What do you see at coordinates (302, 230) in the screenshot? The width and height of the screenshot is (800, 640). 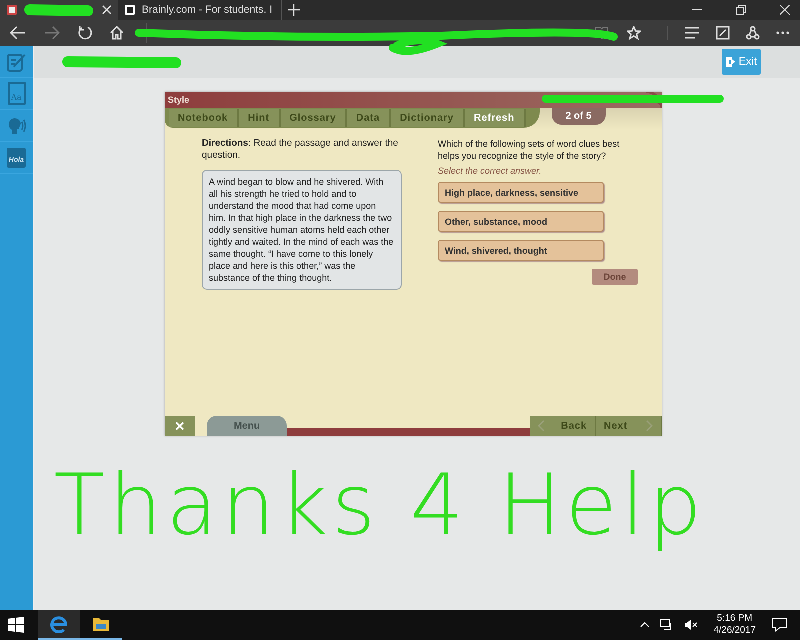 I see `passage-text: A wind began to blow and he shivered. With all his strength he tried to hold and to understand the mood that had come upon him. In that high place in the darkness the two oddly sensitive human atoms held each other tightly and waited. In the mind of each was the same thought. “I have come to this lonely place and here is this other,” was the substance of the thing thought.` at bounding box center [302, 230].